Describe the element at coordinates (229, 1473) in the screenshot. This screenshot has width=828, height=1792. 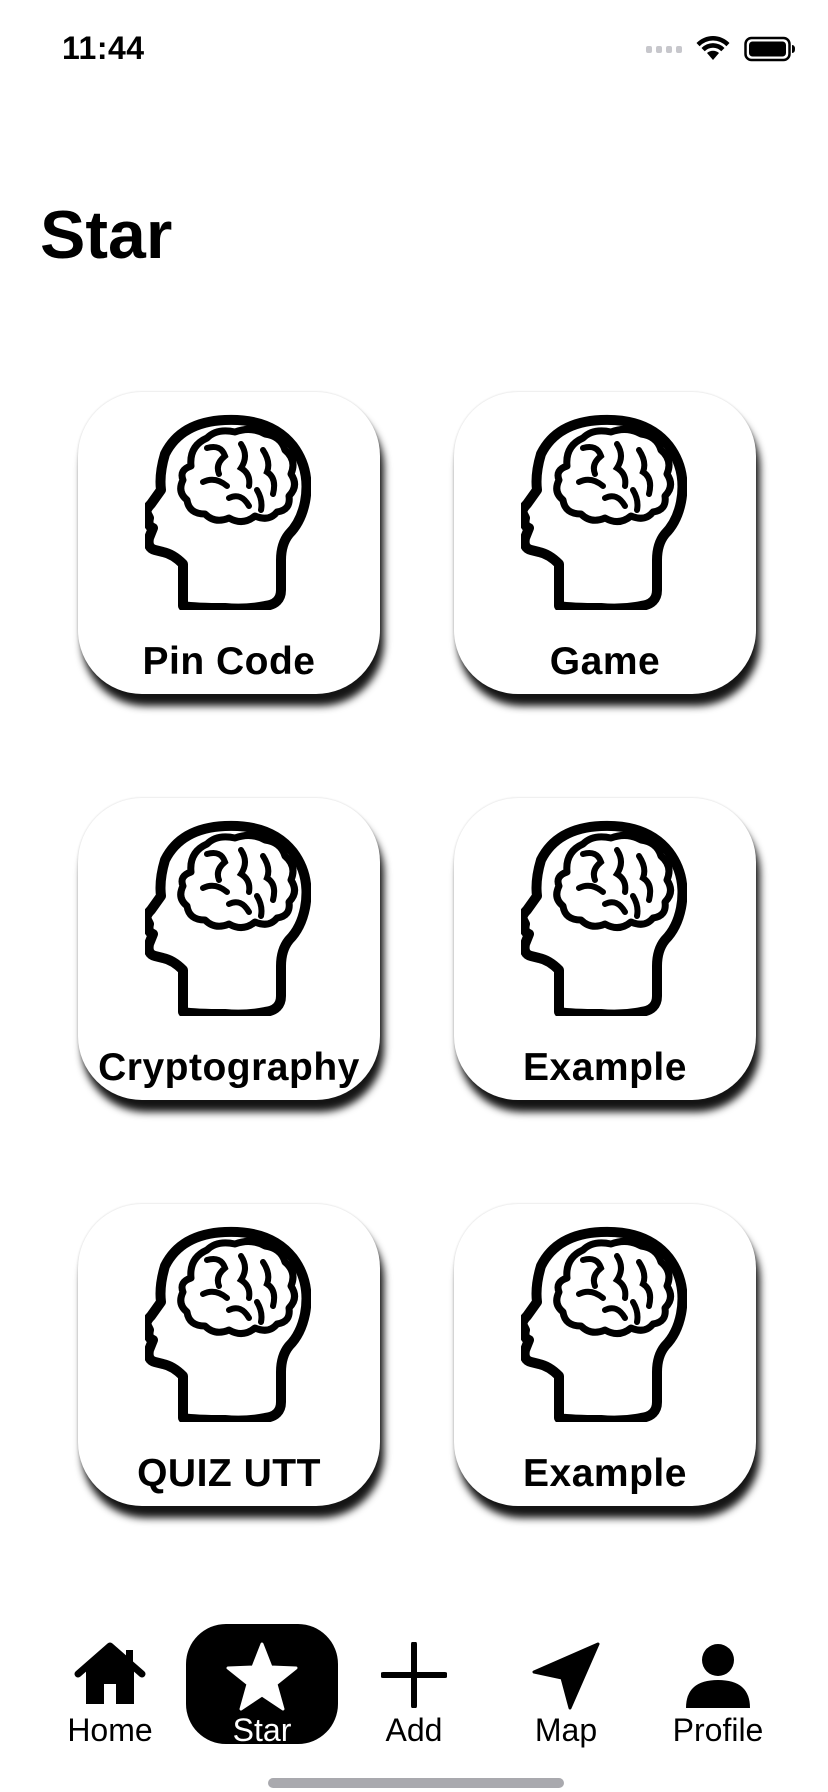
I see `tile-label: QUIZ UTT` at that location.